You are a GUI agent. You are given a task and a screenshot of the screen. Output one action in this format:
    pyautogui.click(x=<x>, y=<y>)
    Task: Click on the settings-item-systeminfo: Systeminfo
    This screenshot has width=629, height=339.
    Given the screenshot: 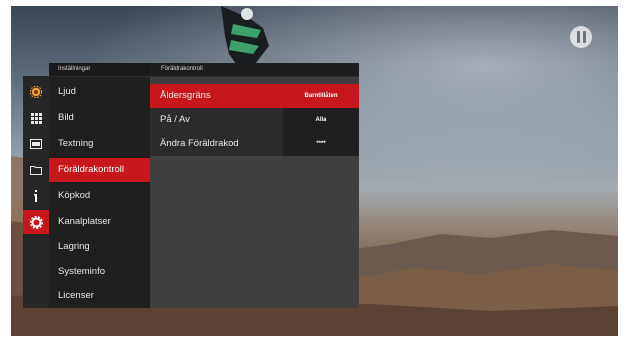 What is the action you would take?
    pyautogui.click(x=99, y=272)
    